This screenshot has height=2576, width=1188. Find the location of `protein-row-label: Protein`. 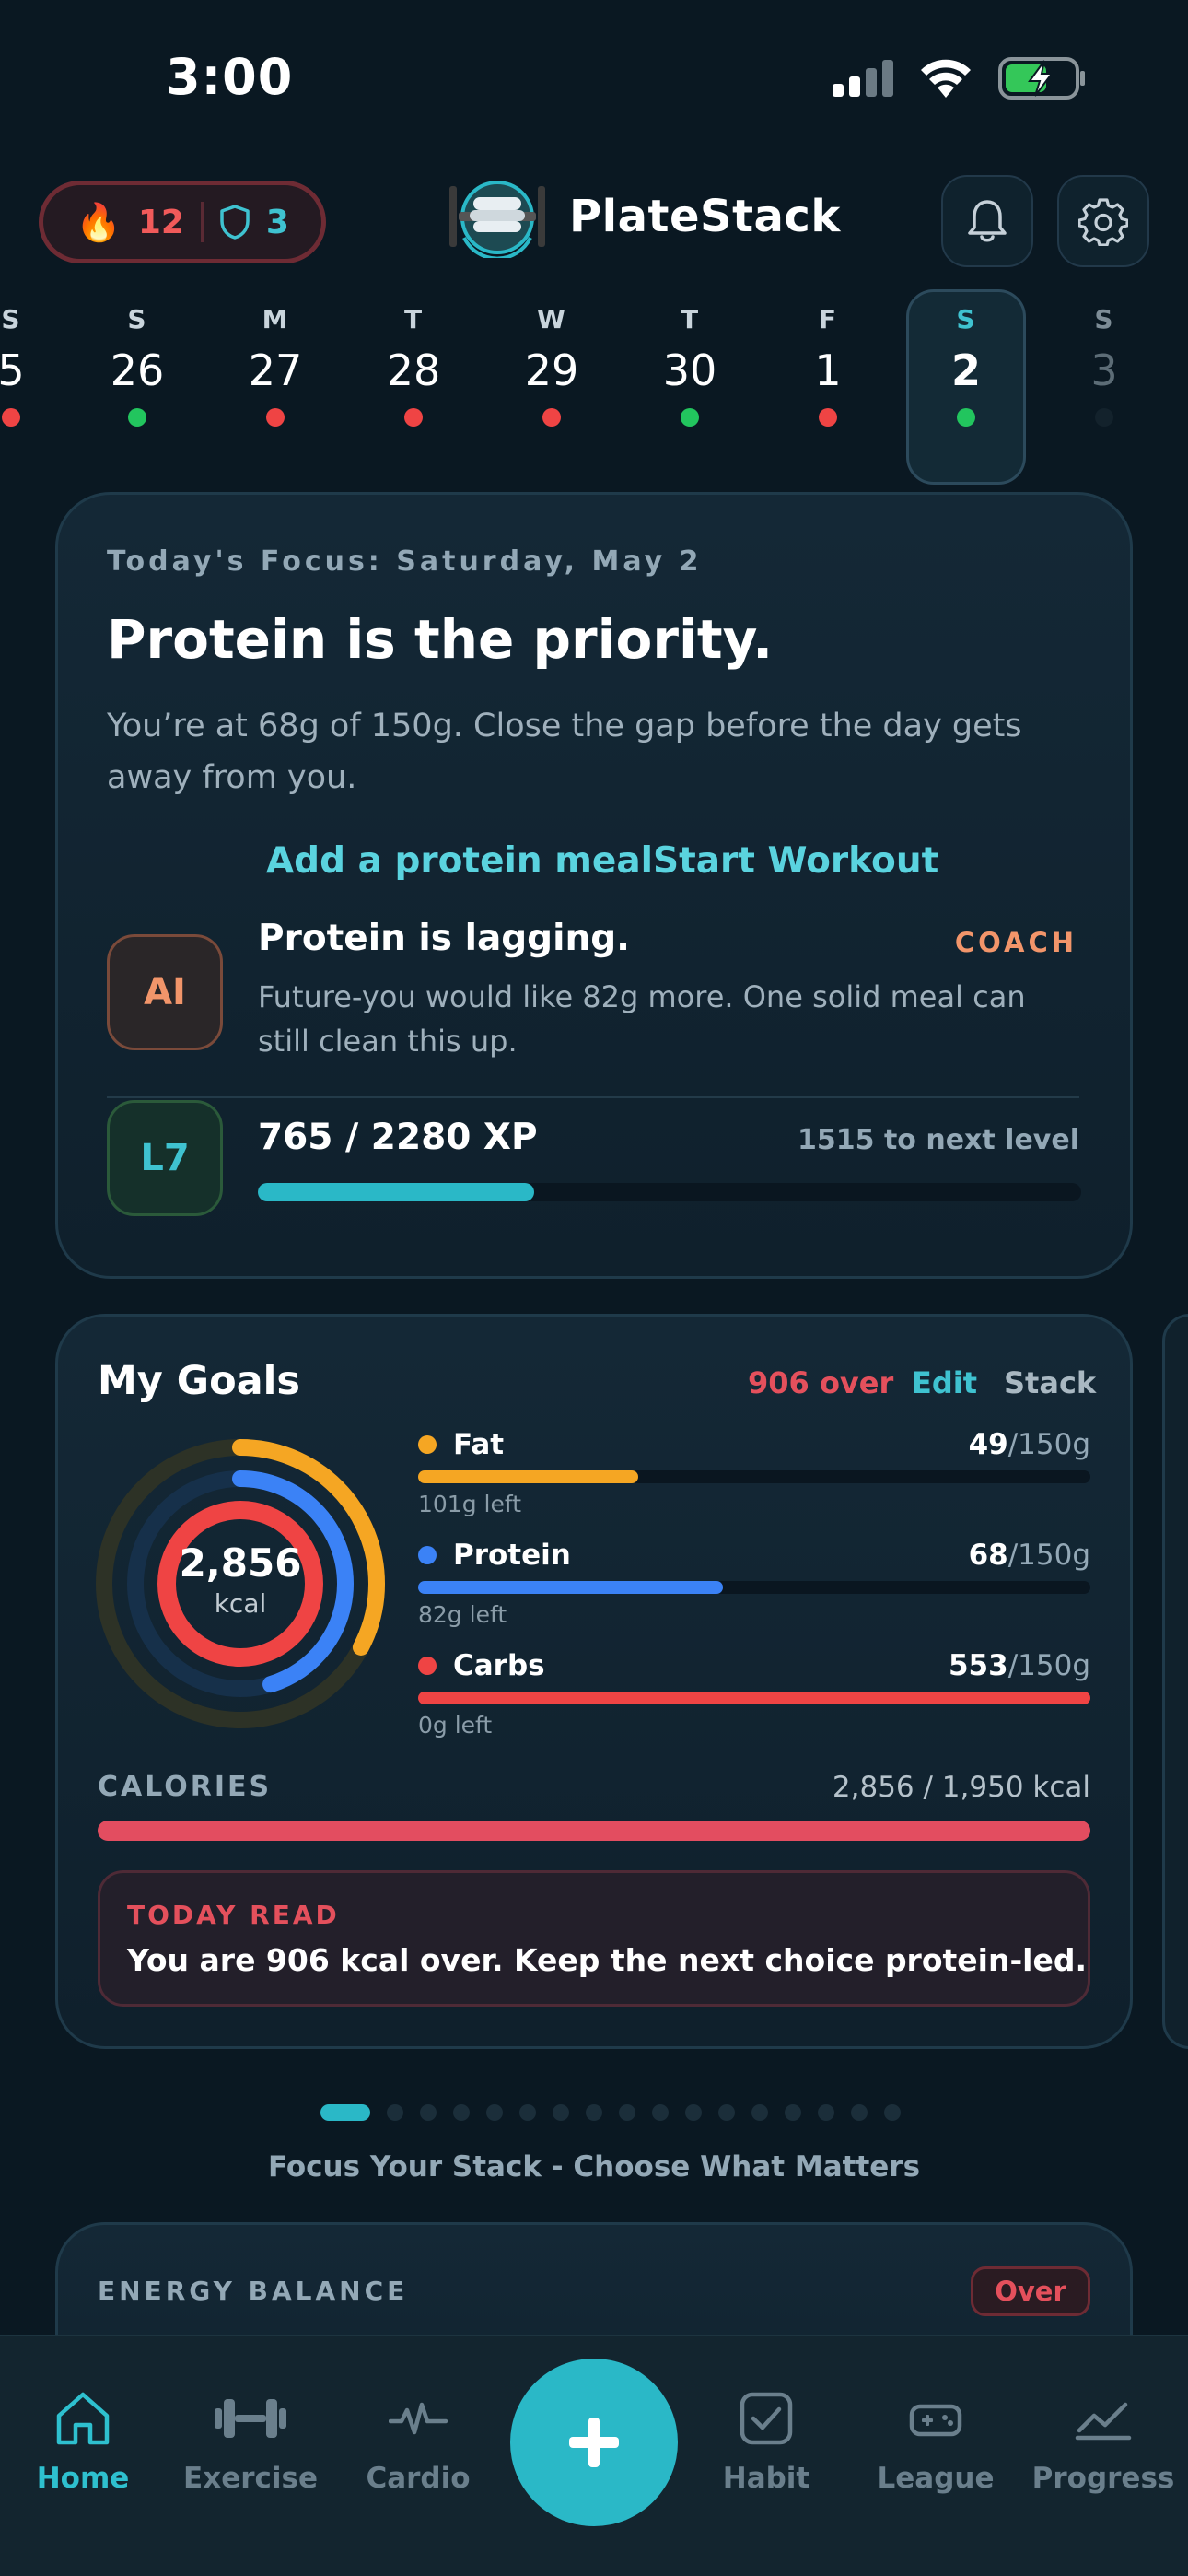

protein-row-label: Protein is located at coordinates (494, 1555).